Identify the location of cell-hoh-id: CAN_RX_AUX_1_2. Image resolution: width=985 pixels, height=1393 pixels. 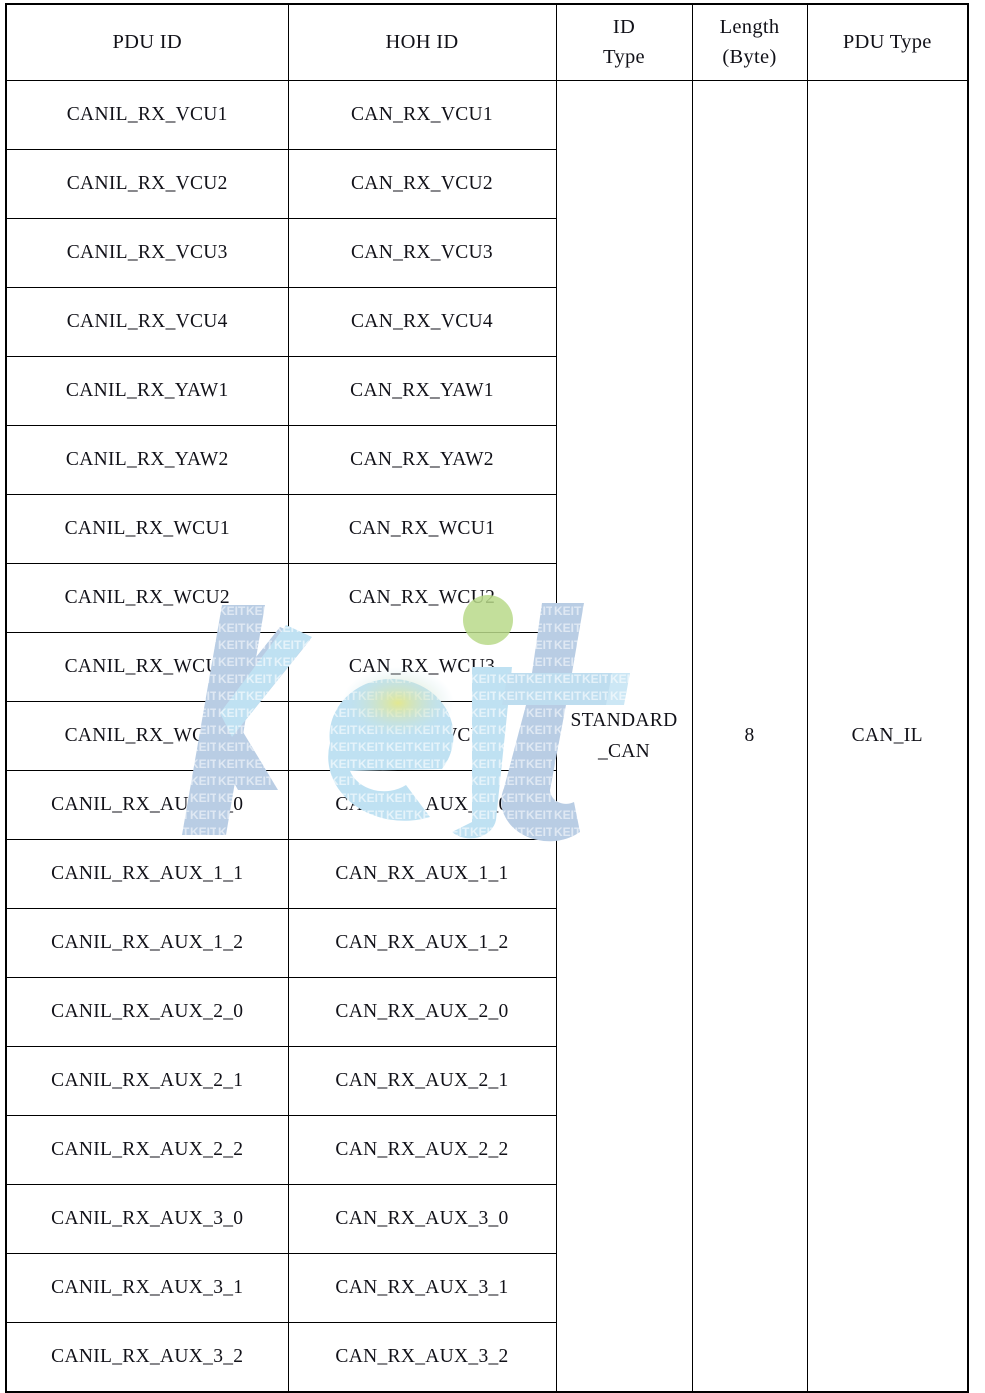
(422, 943).